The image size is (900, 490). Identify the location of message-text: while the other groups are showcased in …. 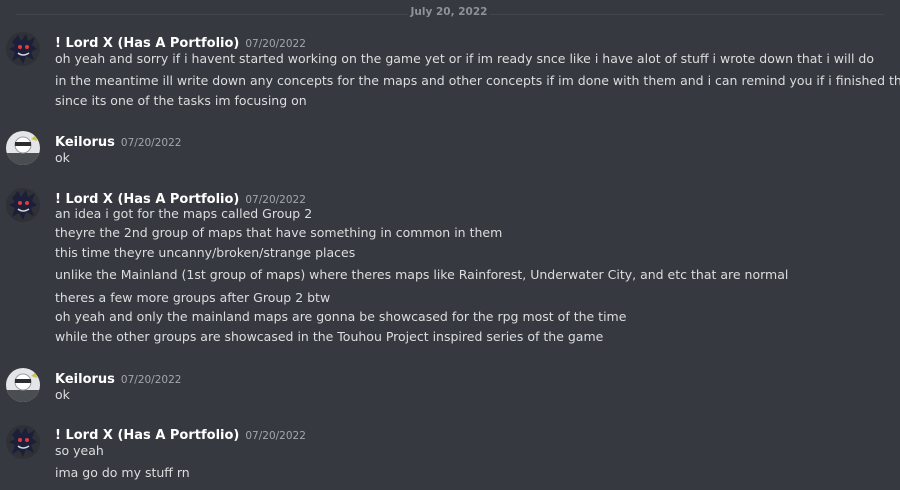
(329, 336).